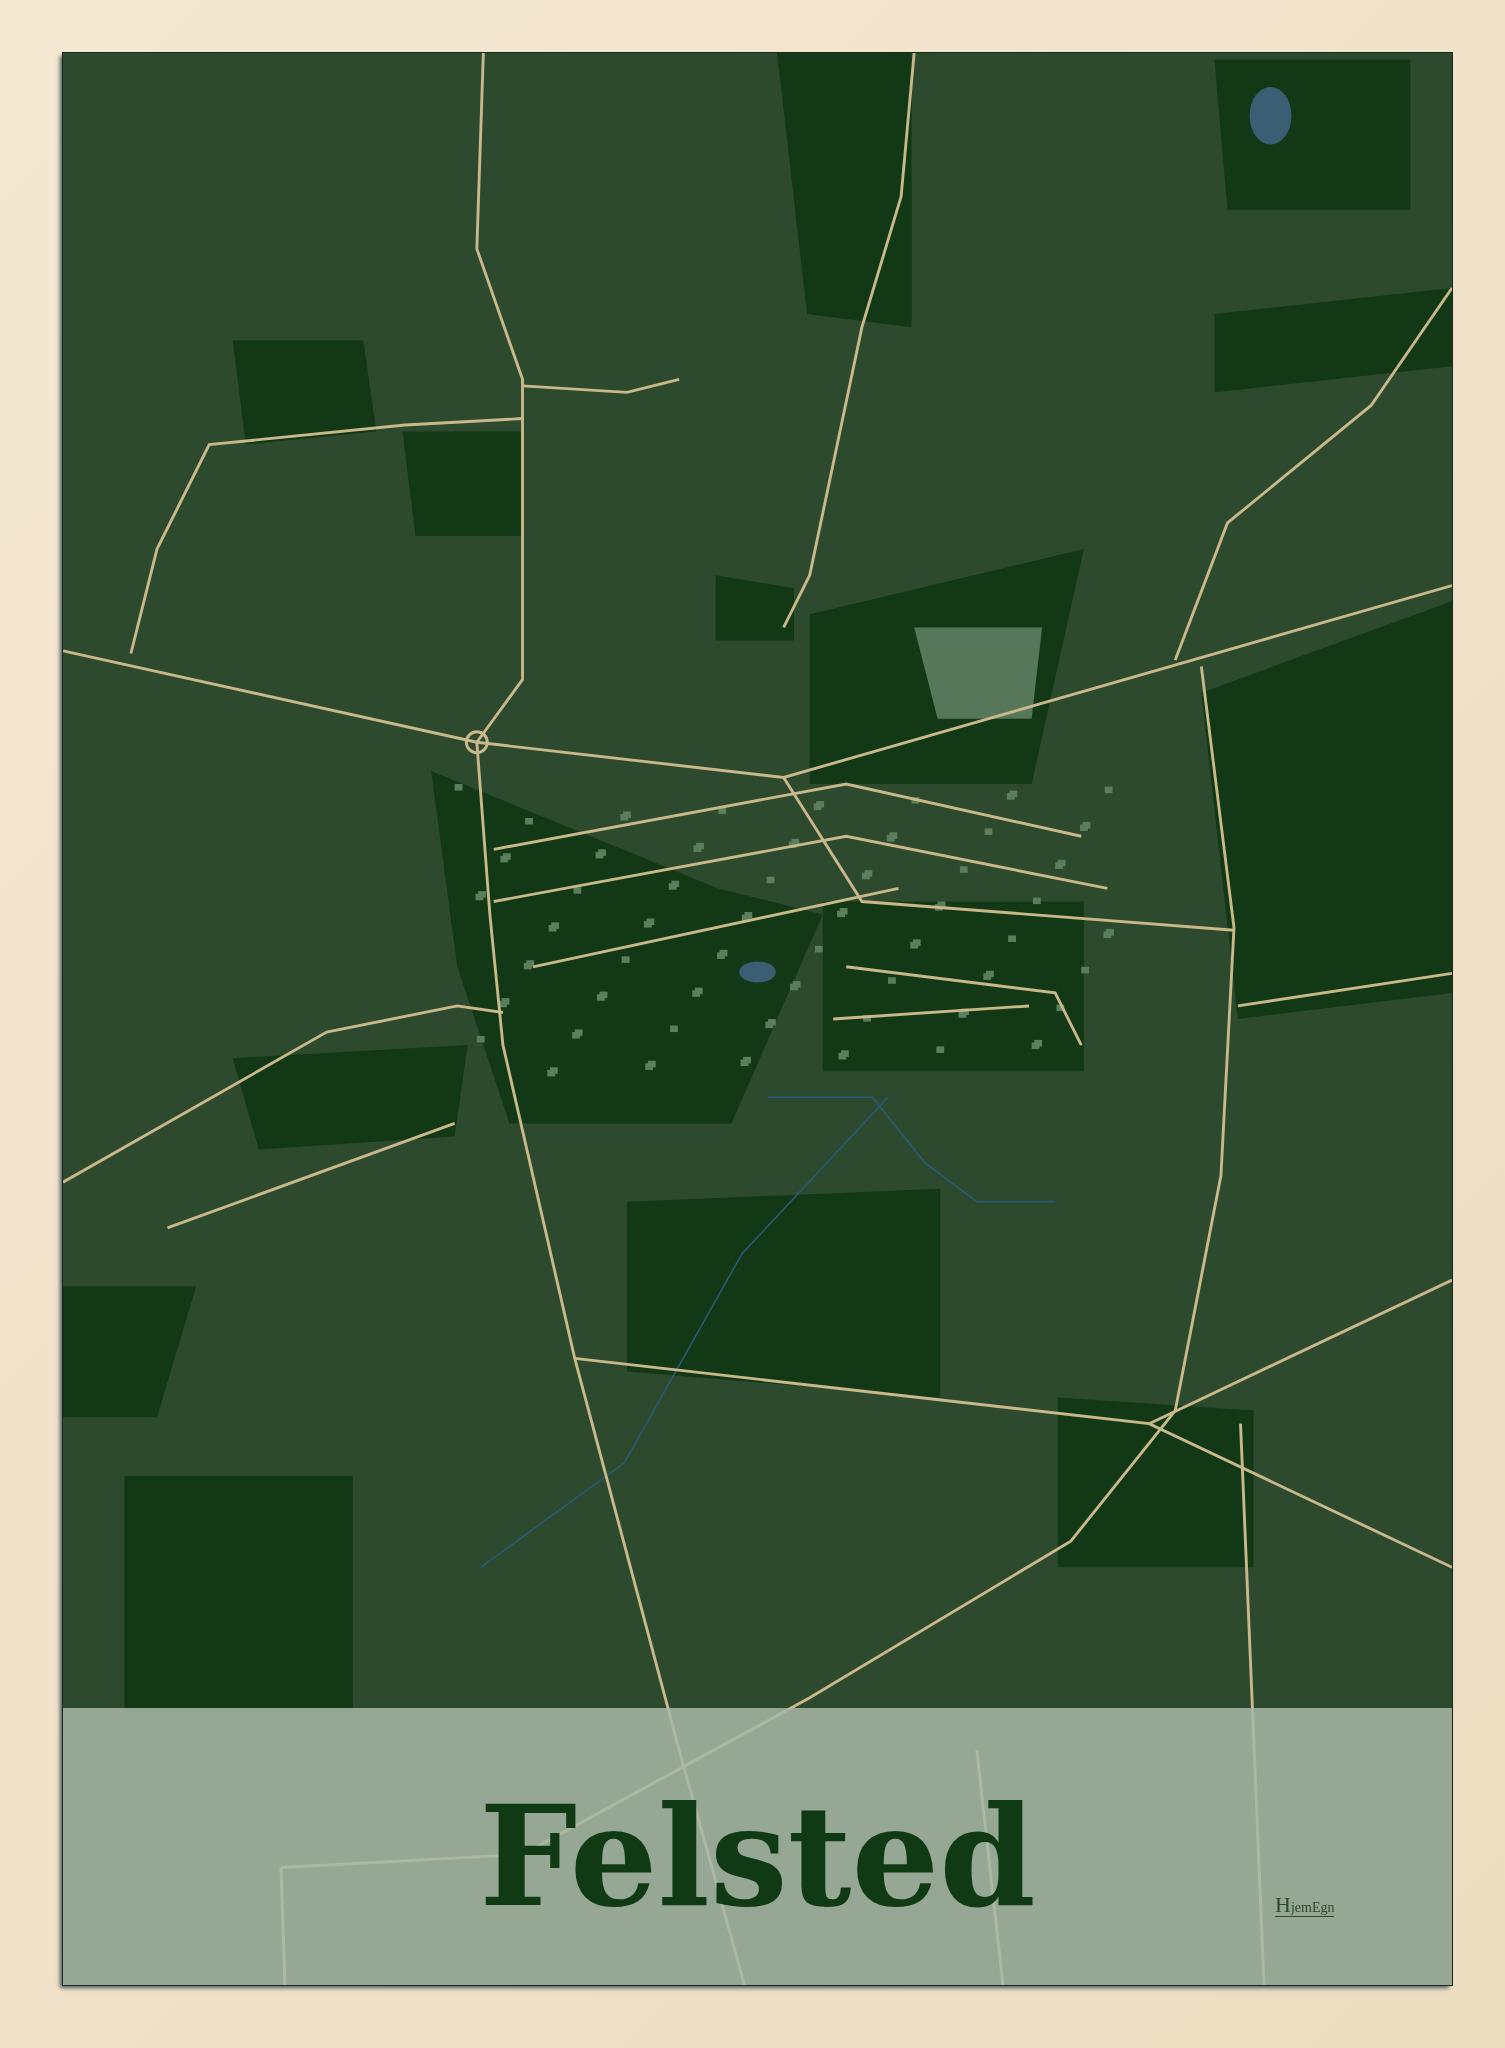 This screenshot has width=1505, height=2048. Describe the element at coordinates (757, 1856) in the screenshot. I see `poster-title: Felsted` at that location.